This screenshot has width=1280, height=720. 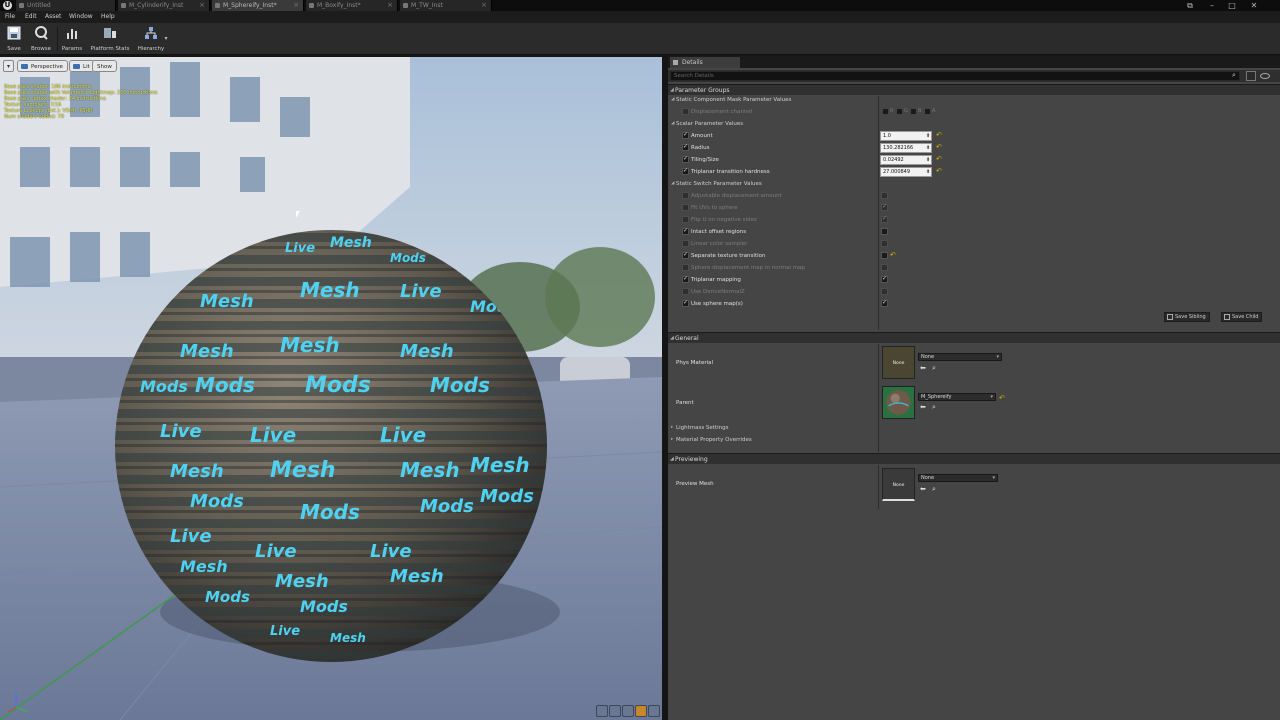 What do you see at coordinates (974, 100) in the screenshot?
I see `static-mask-group-header: ◢ Static Component Mask Parameter Values` at bounding box center [974, 100].